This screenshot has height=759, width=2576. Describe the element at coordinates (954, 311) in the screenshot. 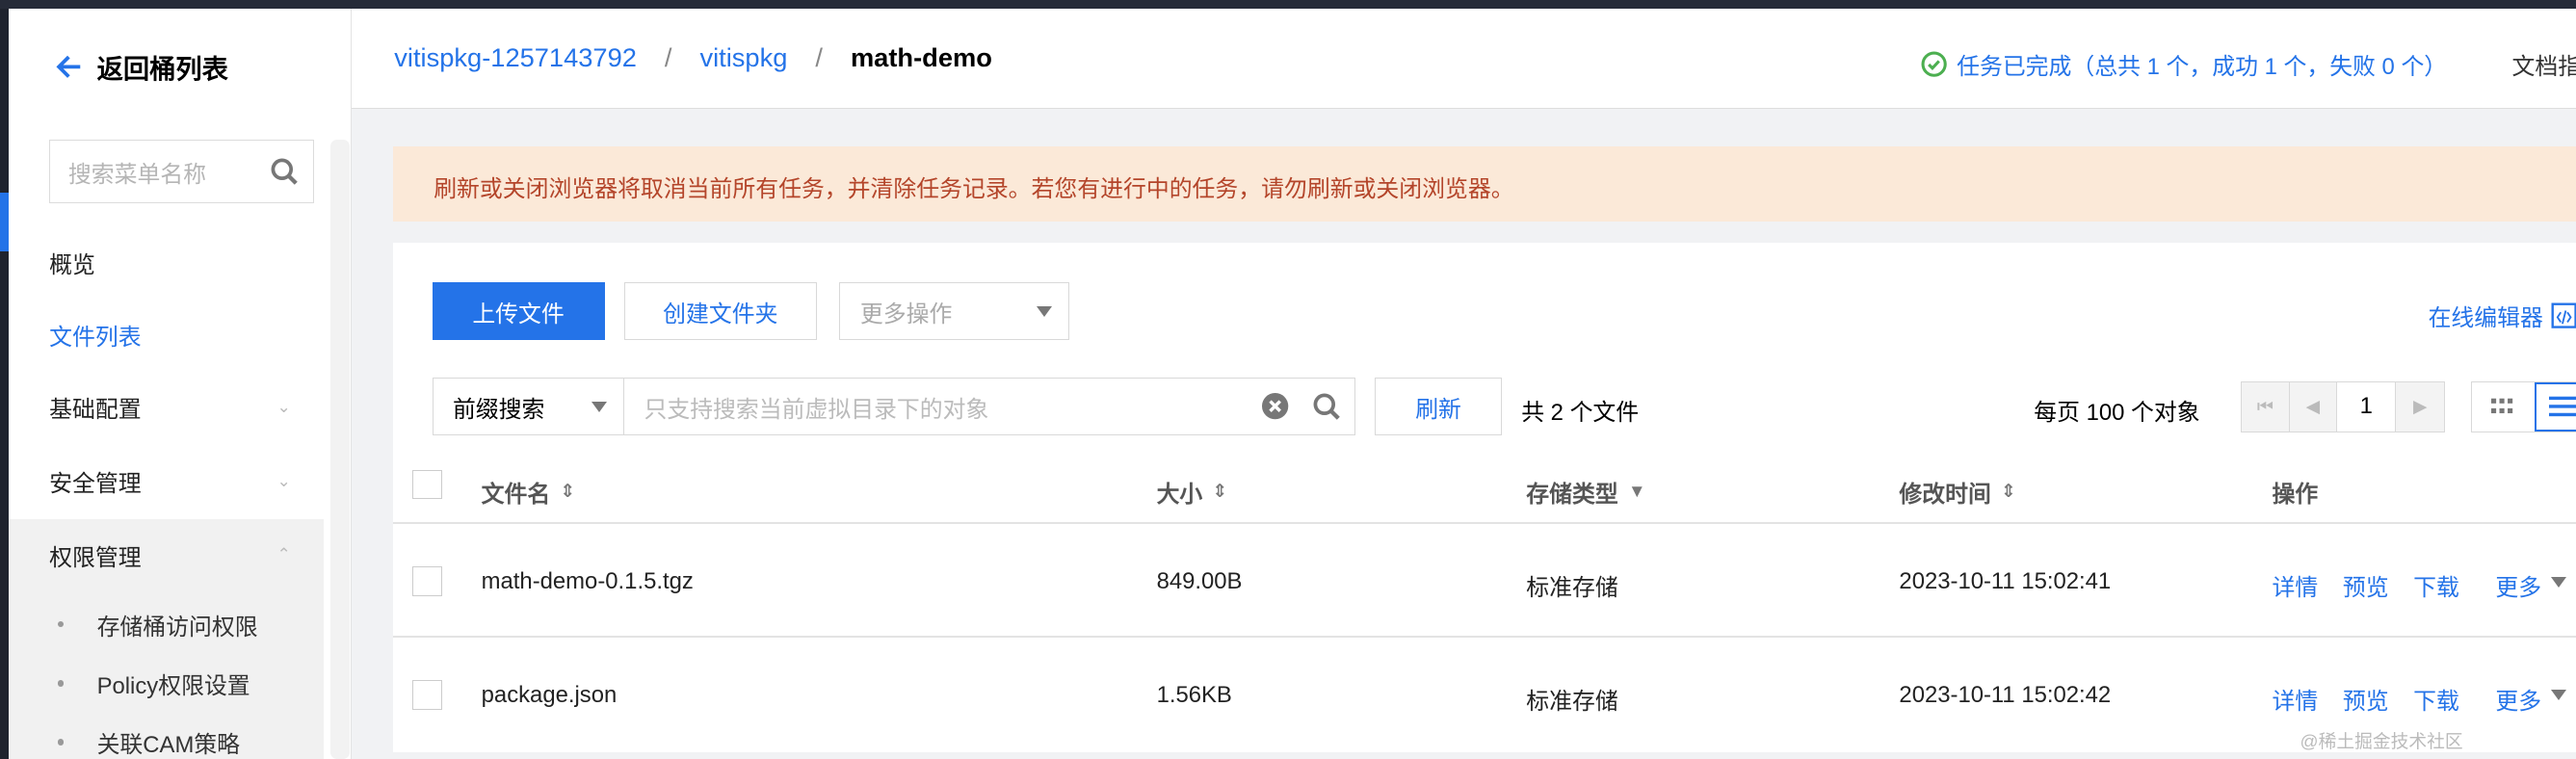

I see `more-actions-dropdown: 更多操作` at that location.